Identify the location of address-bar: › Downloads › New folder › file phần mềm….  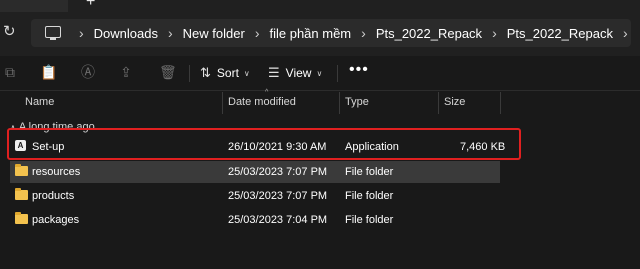
(331, 33).